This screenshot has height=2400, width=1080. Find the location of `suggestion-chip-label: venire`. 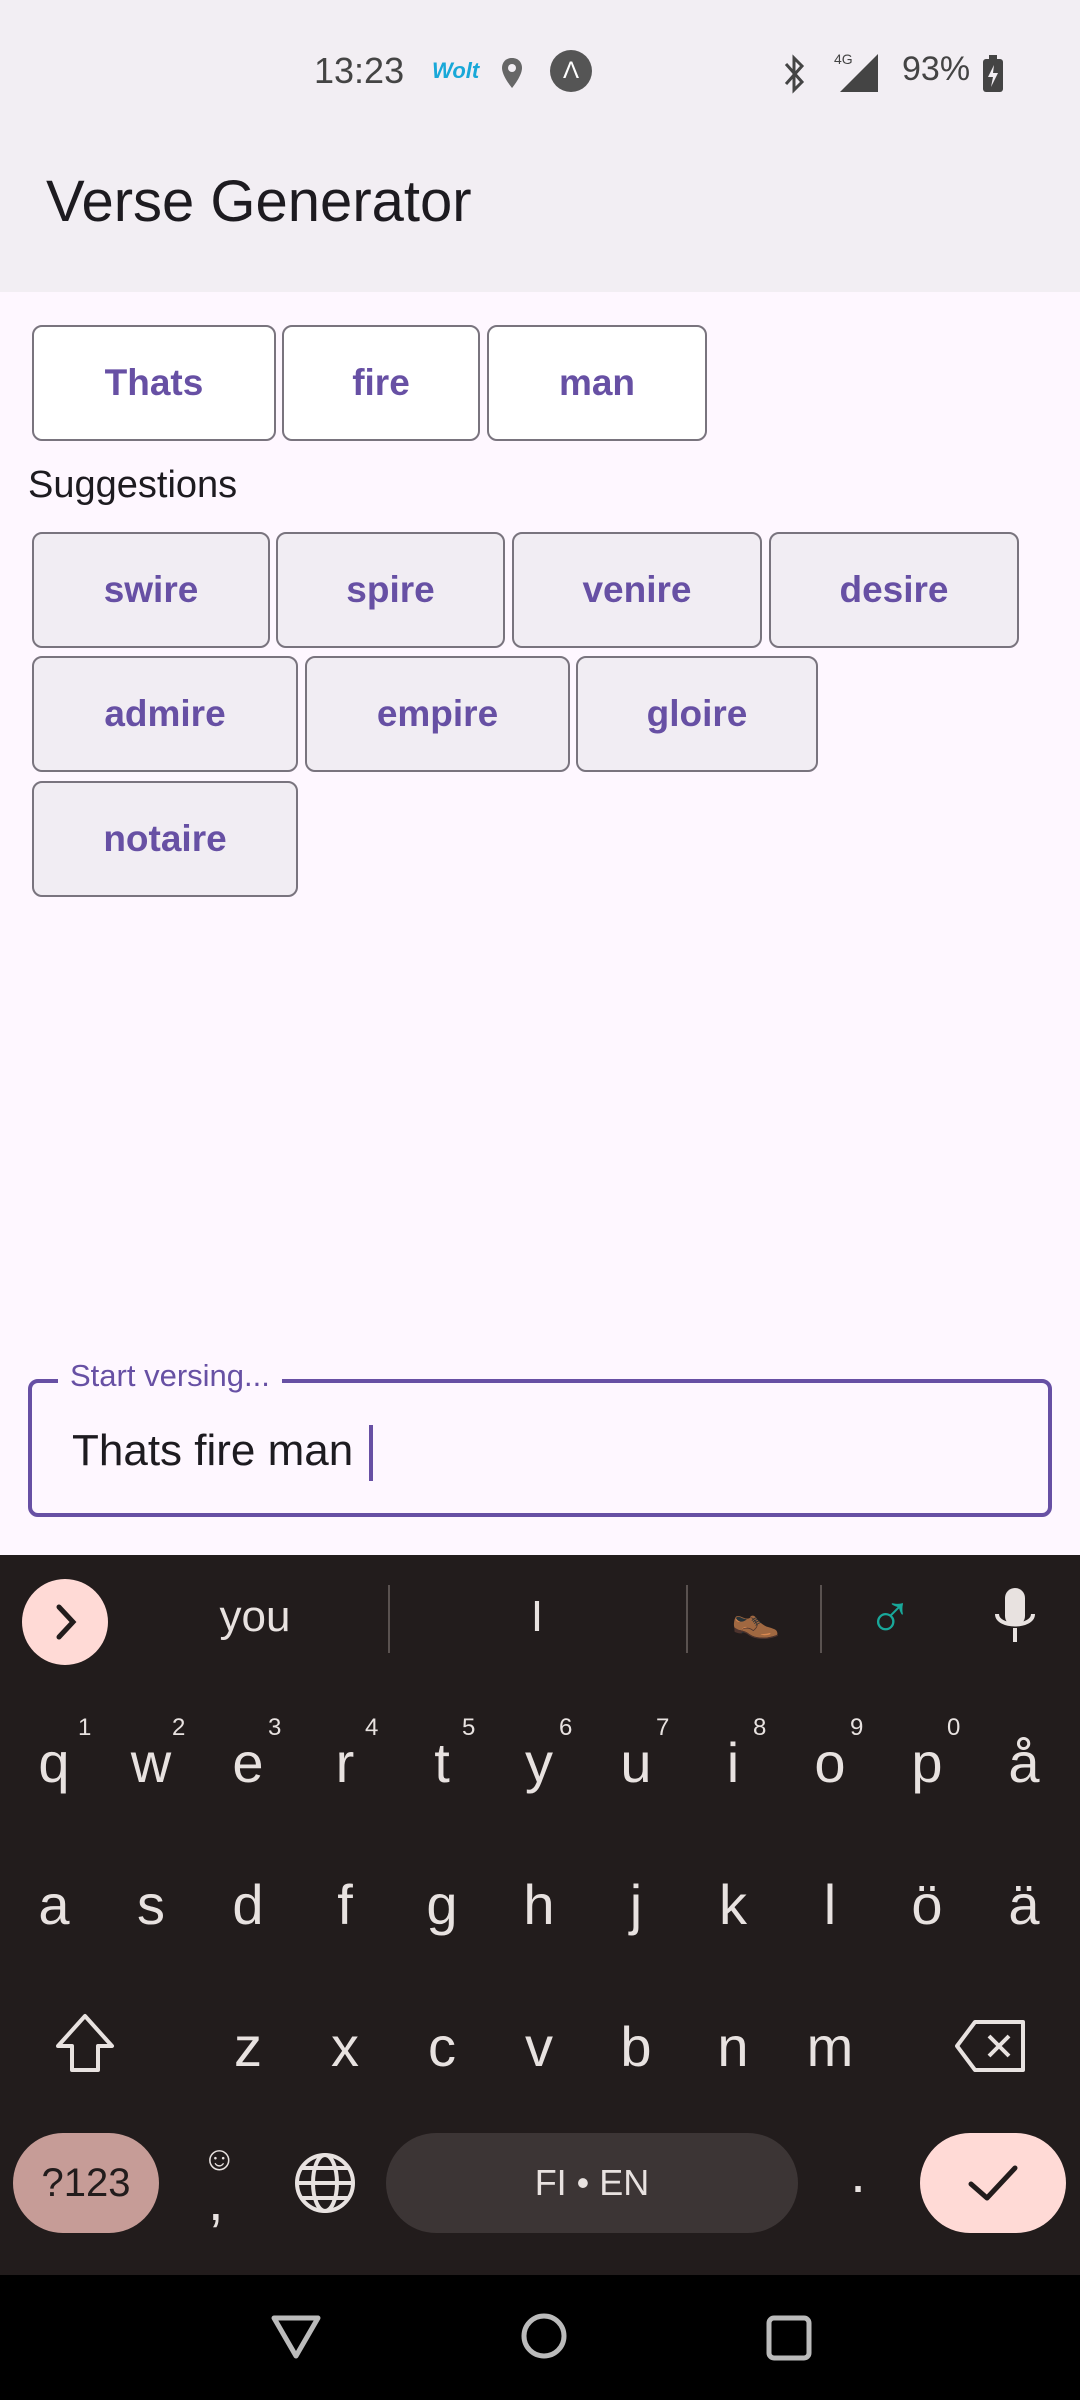

suggestion-chip-label: venire is located at coordinates (637, 589).